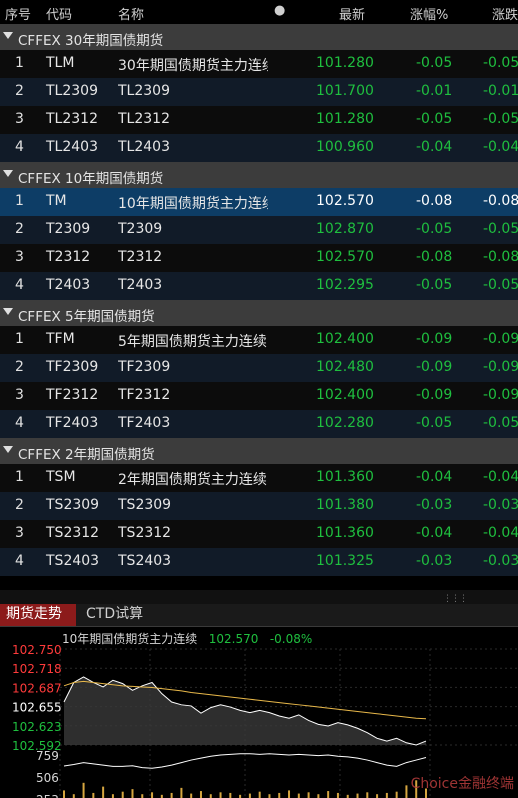 This screenshot has height=798, width=518. What do you see at coordinates (345, 285) in the screenshot?
I see `cell-last: 102.295` at bounding box center [345, 285].